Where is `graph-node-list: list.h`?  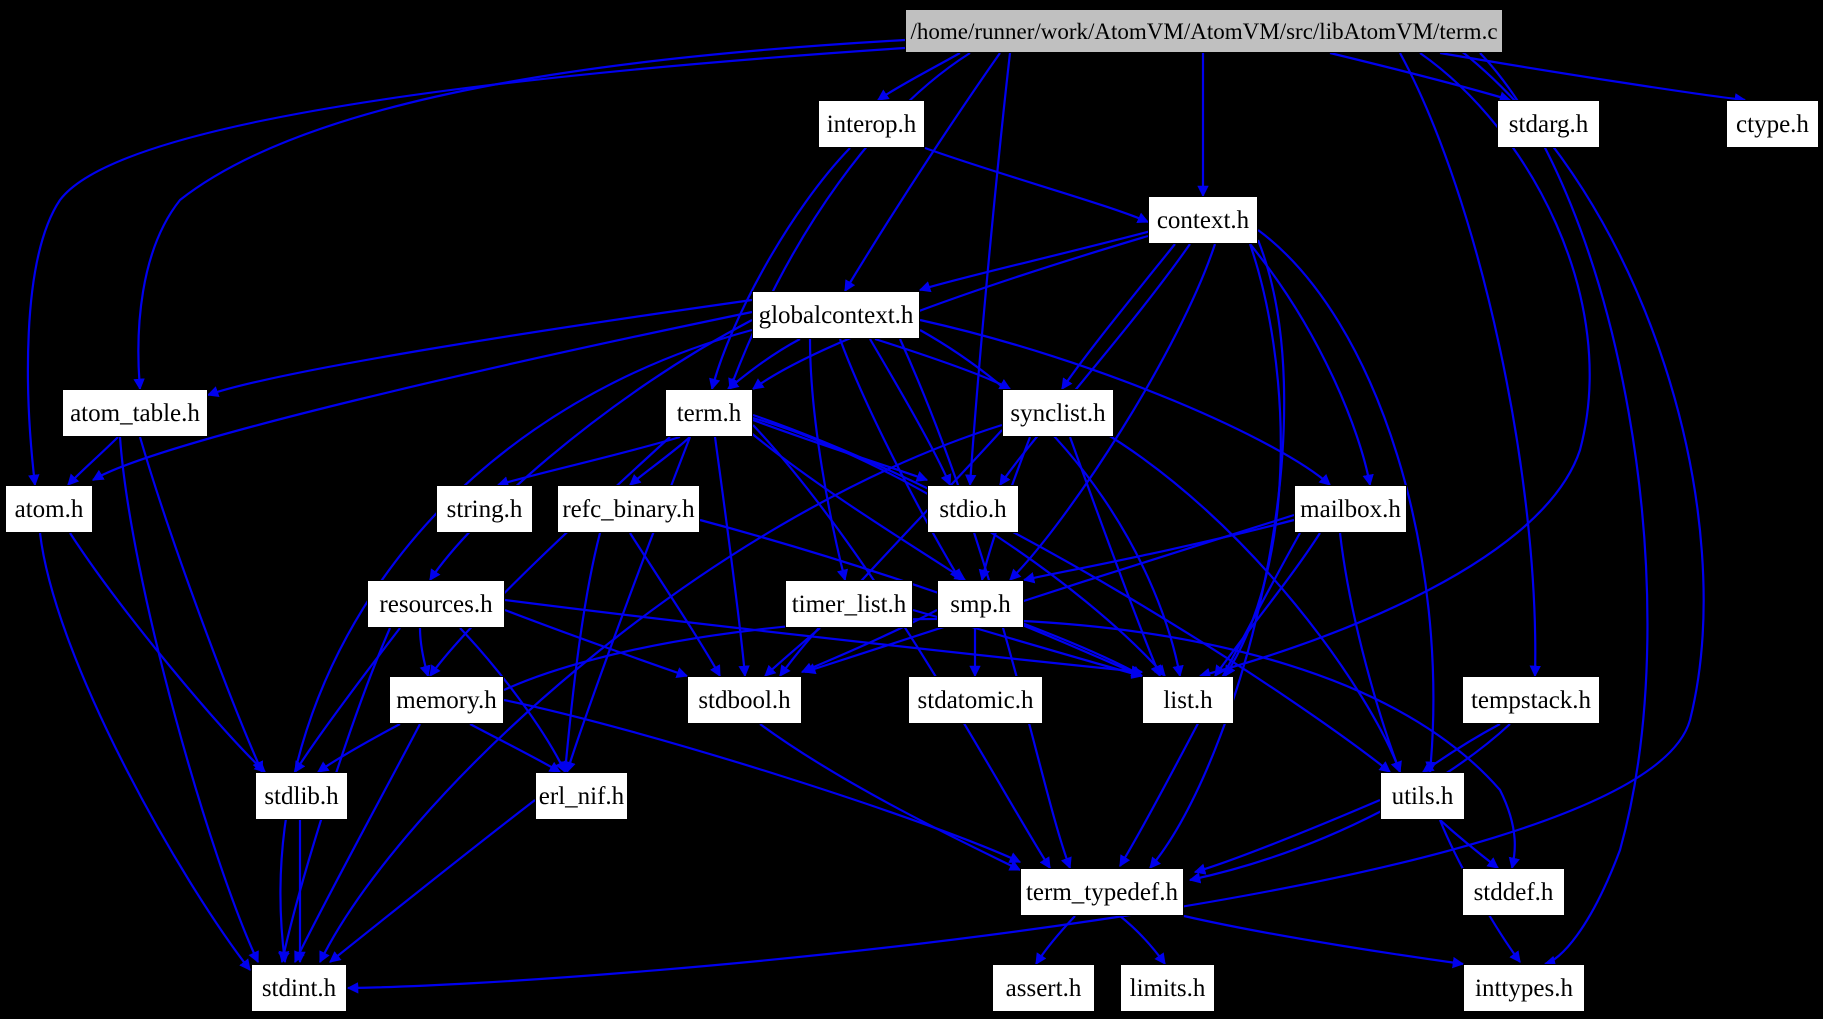 graph-node-list: list.h is located at coordinates (1188, 700).